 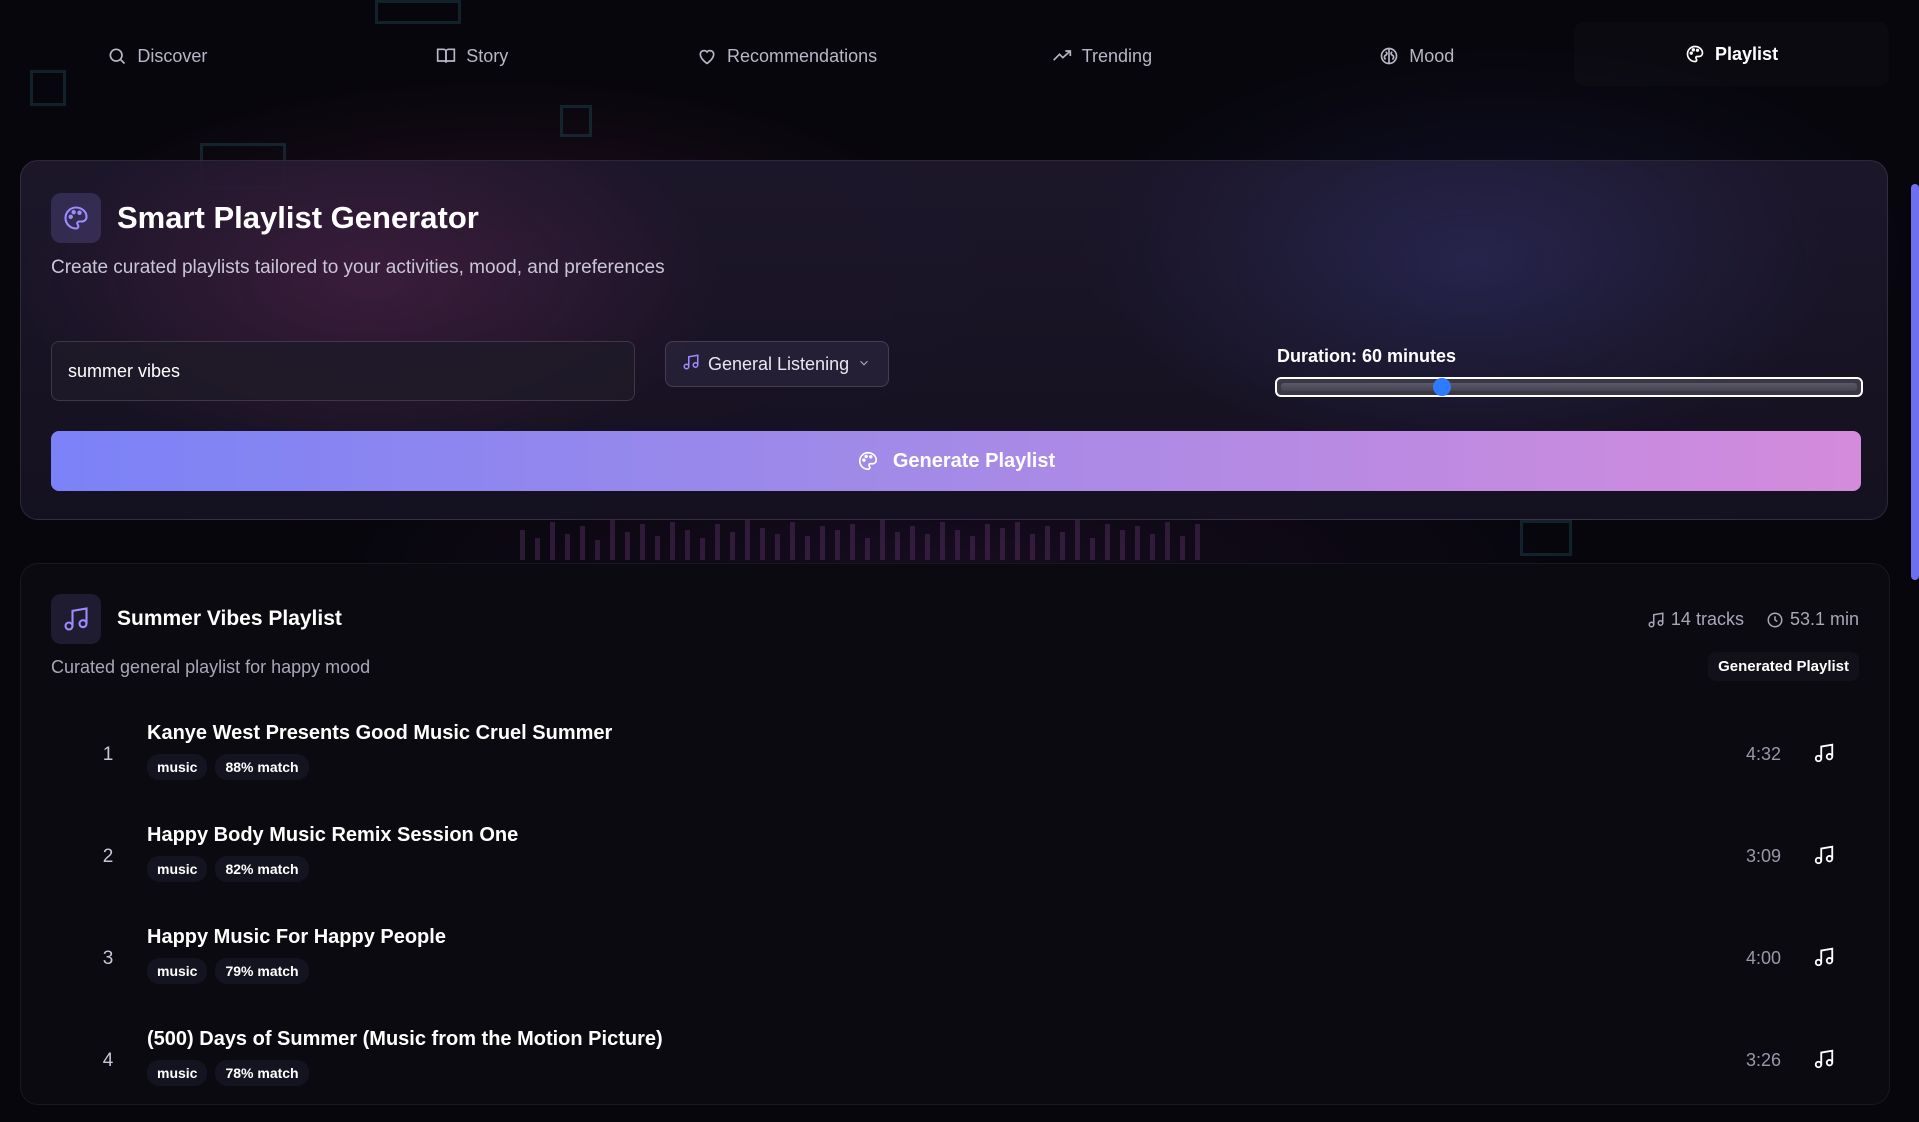 I want to click on clock-icon, so click(x=1775, y=620).